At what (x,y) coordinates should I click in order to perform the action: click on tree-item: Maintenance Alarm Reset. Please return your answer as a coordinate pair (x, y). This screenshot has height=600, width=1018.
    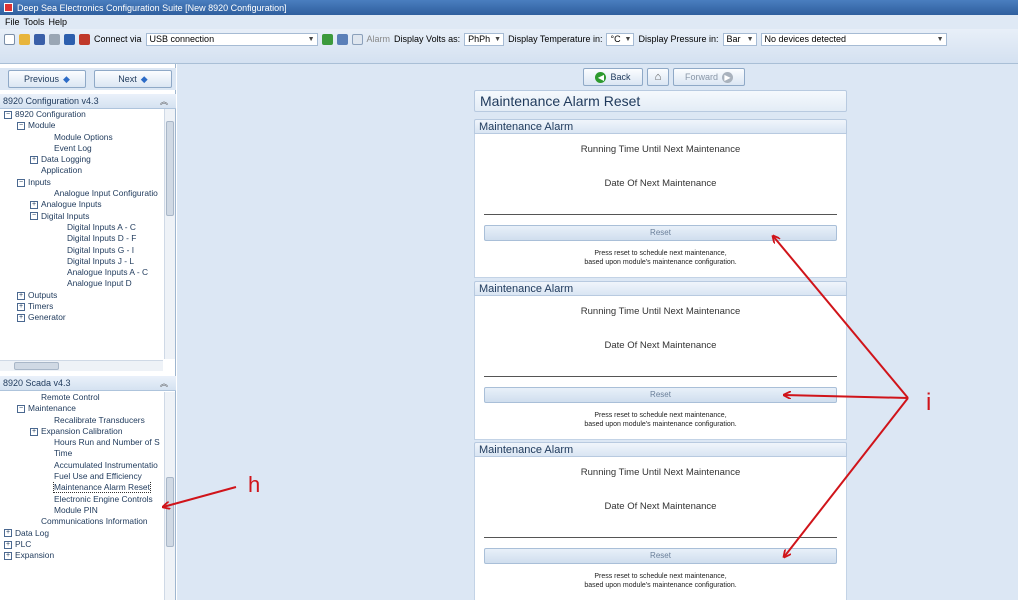
    Looking at the image, I should click on (81, 488).